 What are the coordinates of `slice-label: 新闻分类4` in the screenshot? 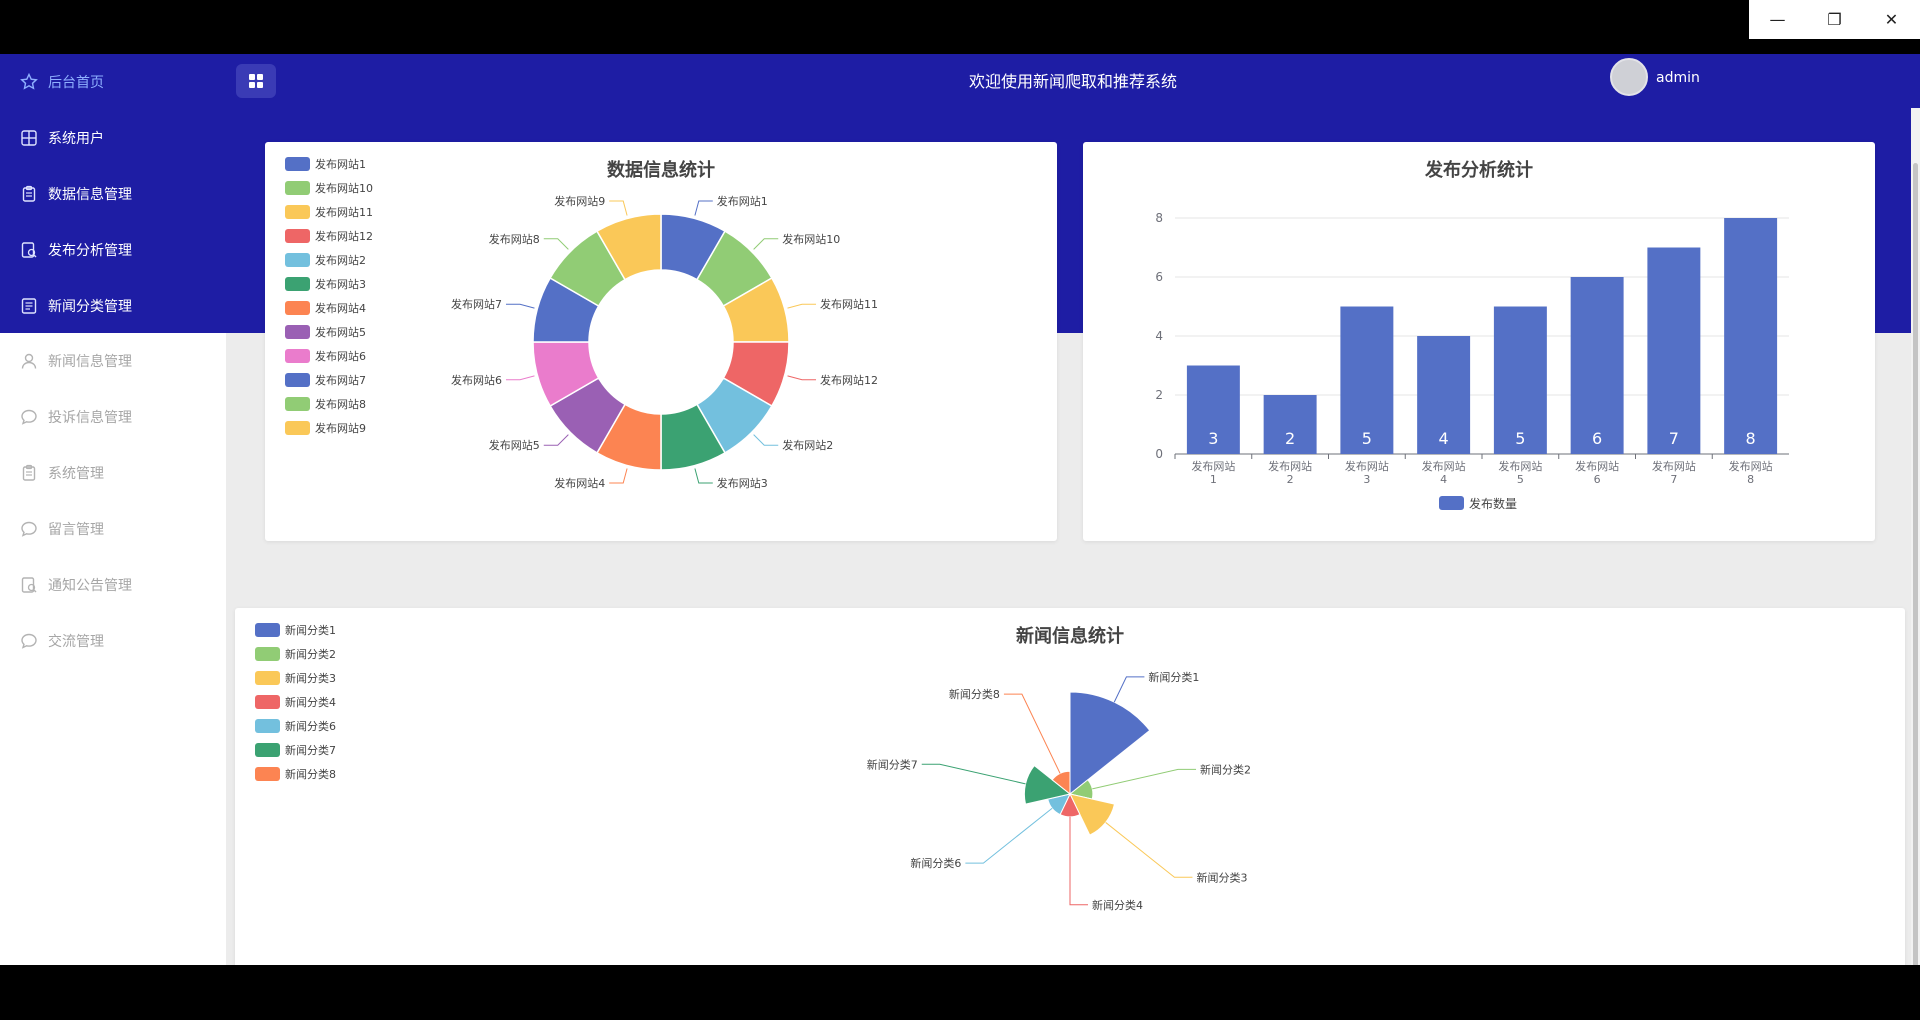 It's located at (1117, 905).